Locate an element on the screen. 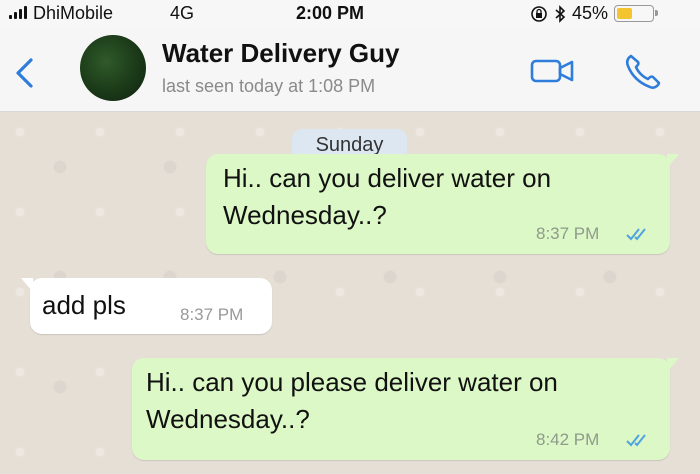 This screenshot has height=474, width=700. video-camera-icon is located at coordinates (552, 71).